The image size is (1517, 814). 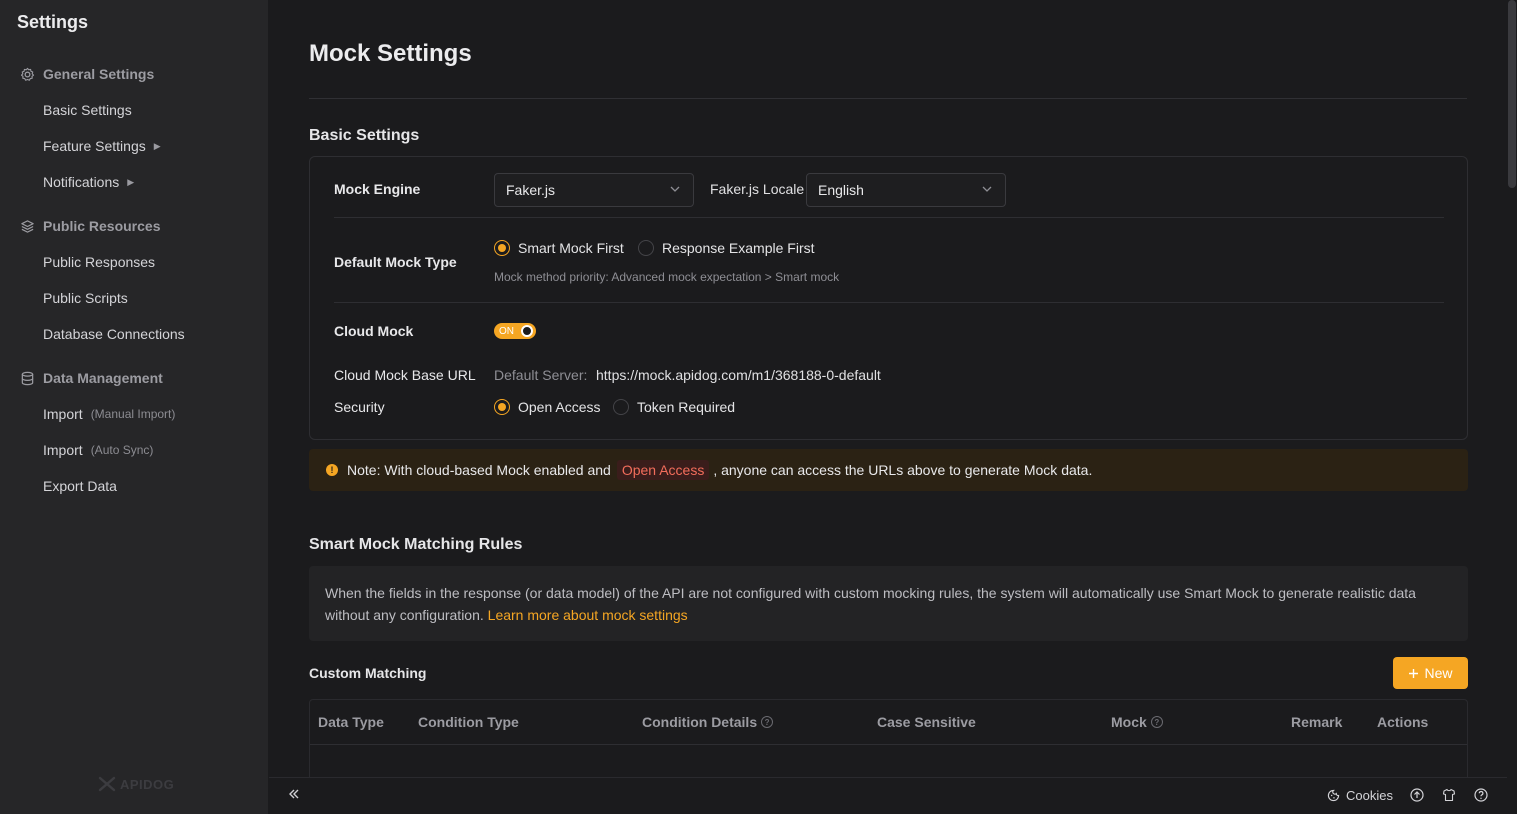 I want to click on bottom-bar-actions: Cookies, so click(x=1407, y=795).